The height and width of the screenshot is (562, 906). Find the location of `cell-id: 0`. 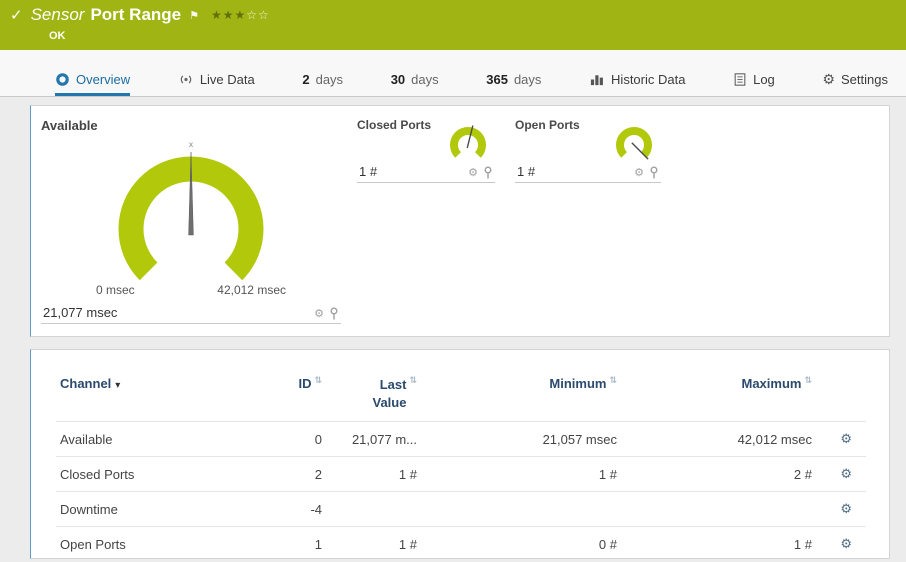

cell-id: 0 is located at coordinates (281, 439).